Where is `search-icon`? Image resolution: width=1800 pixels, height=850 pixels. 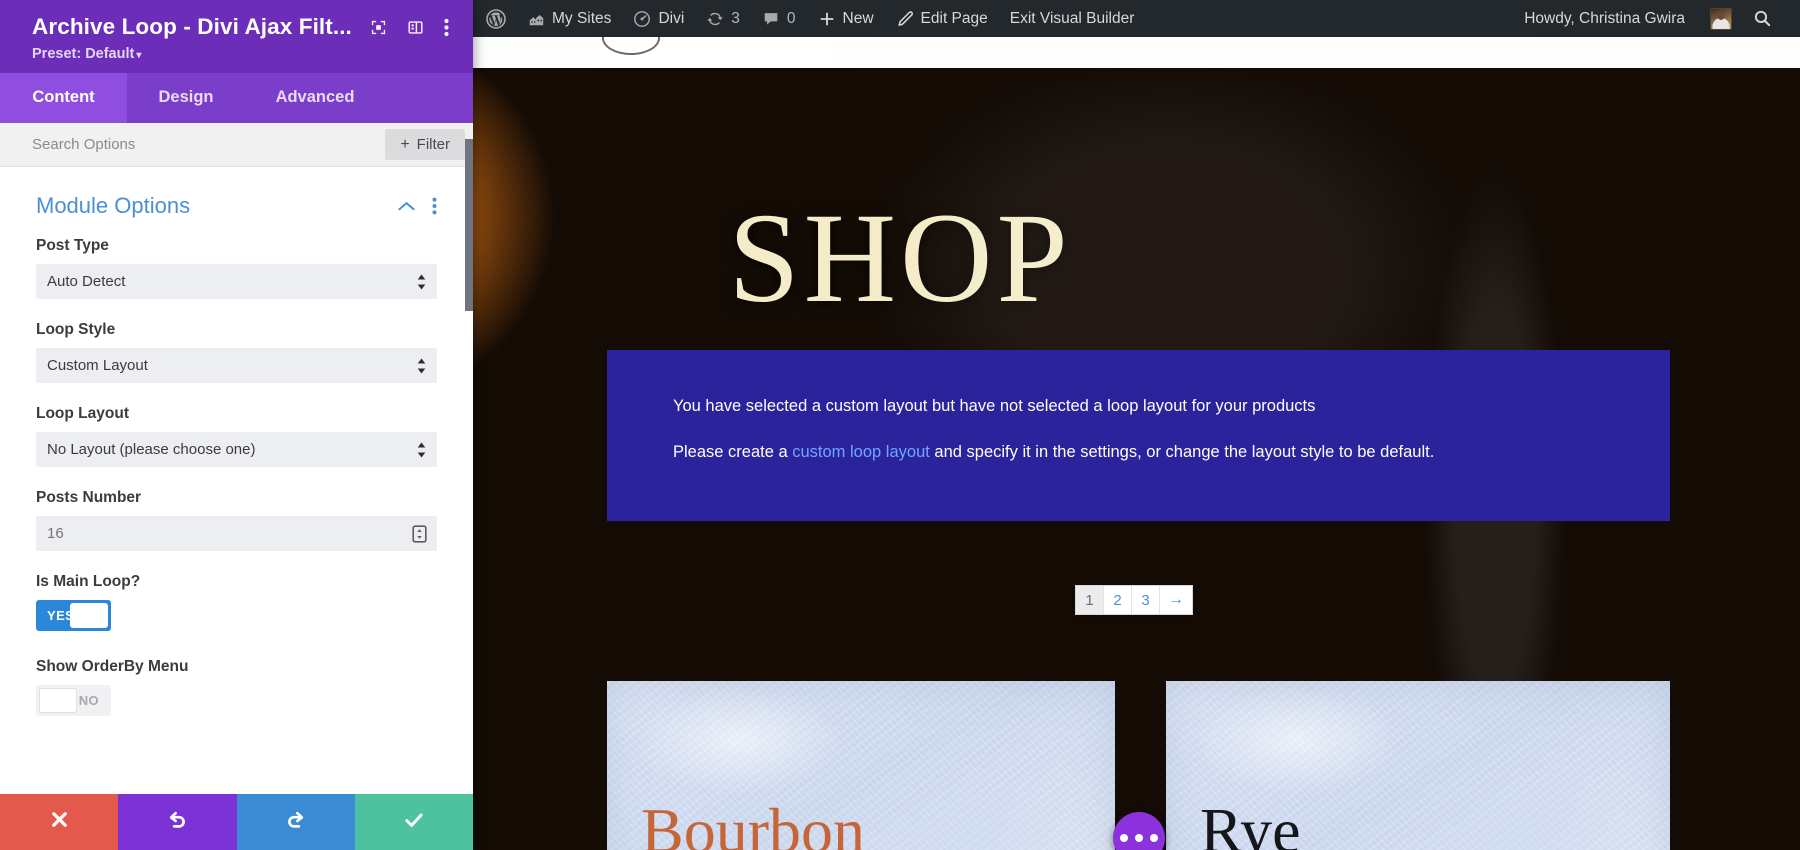 search-icon is located at coordinates (1762, 18).